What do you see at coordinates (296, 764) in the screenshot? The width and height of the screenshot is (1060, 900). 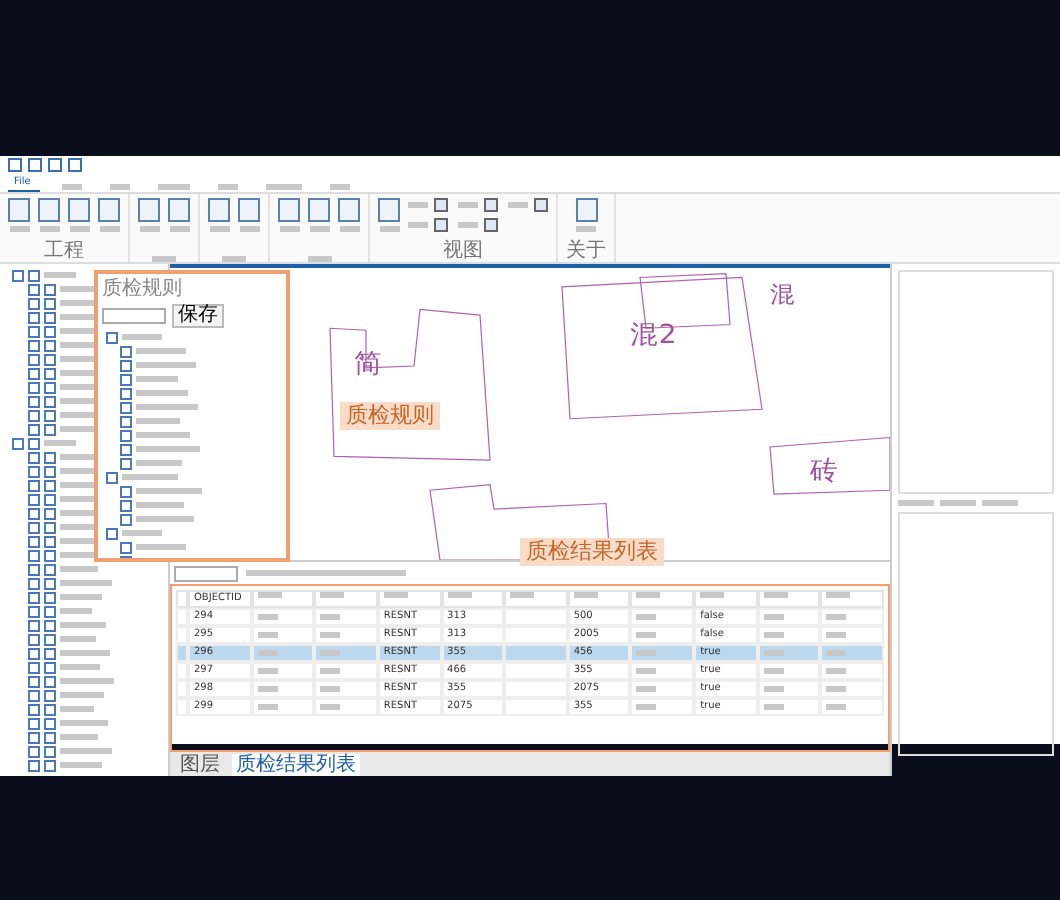 I see `panel-tab: 质检结果列表` at bounding box center [296, 764].